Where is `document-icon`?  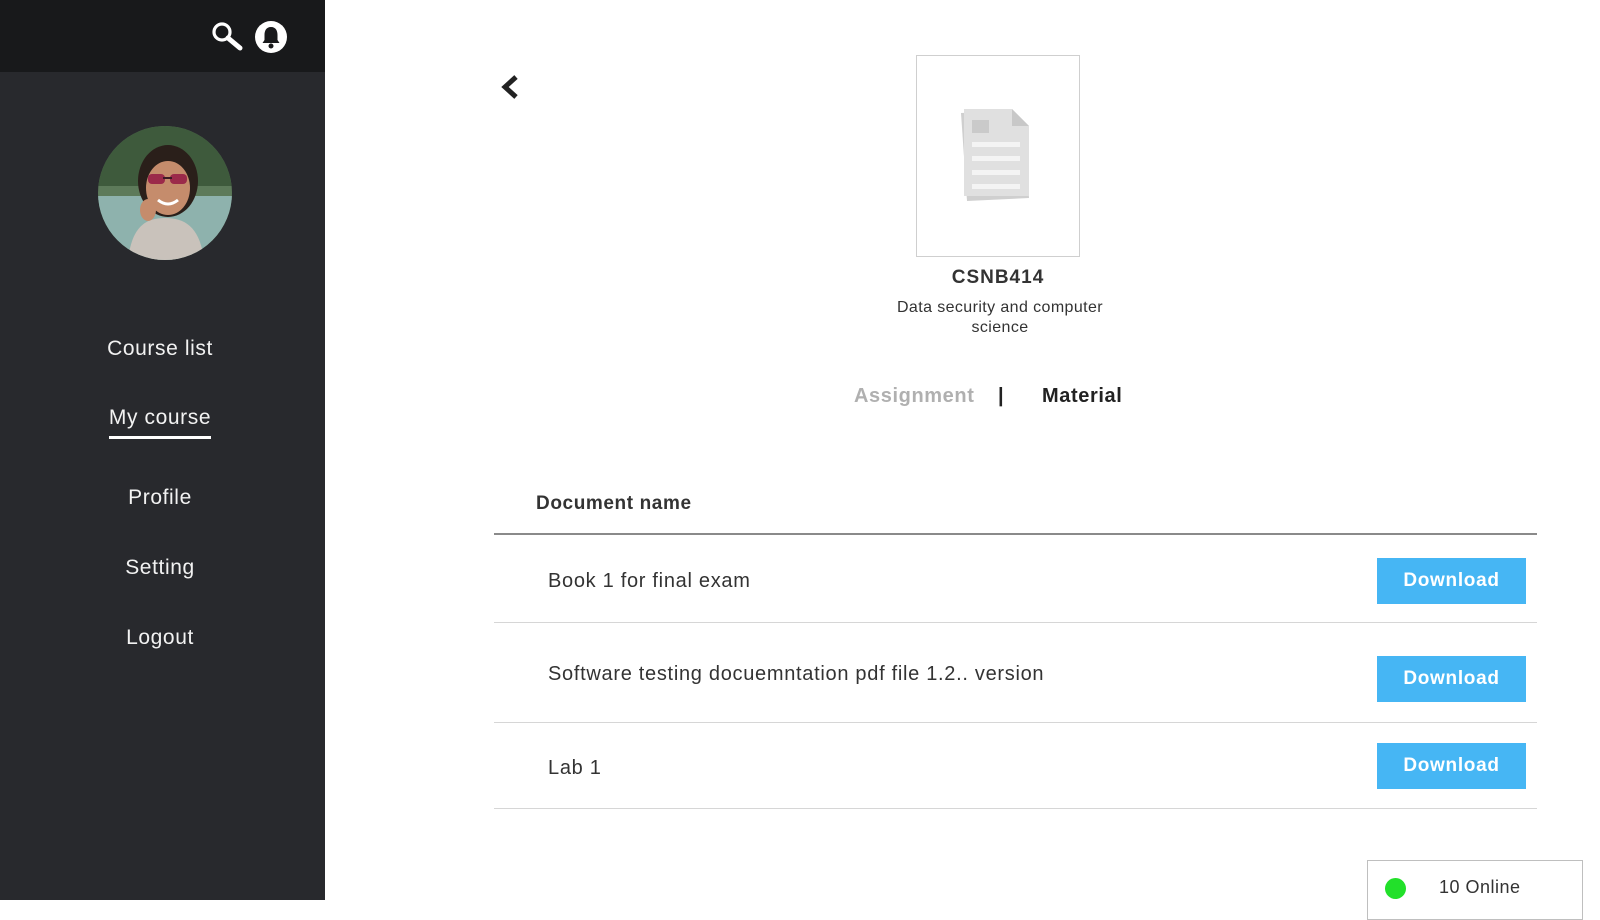
document-icon is located at coordinates (995, 155).